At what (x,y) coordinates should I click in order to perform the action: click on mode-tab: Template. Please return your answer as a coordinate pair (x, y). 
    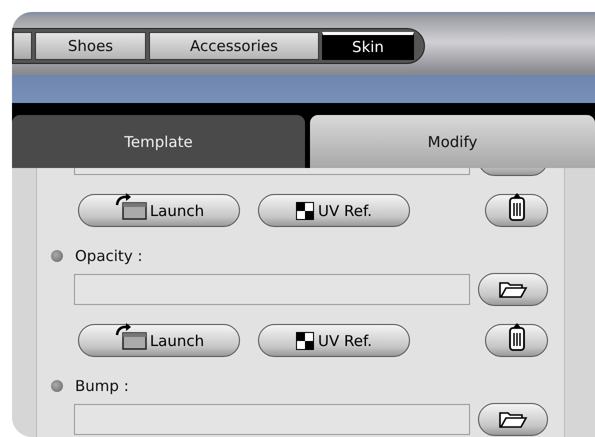
    Looking at the image, I should click on (158, 141).